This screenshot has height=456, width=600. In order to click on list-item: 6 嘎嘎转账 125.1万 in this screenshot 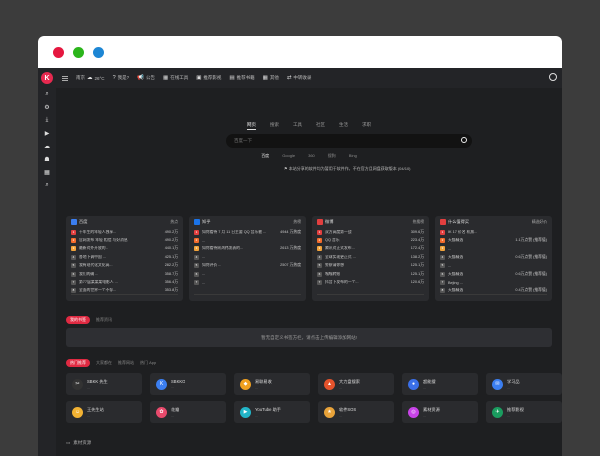, I will do `click(370, 274)`.